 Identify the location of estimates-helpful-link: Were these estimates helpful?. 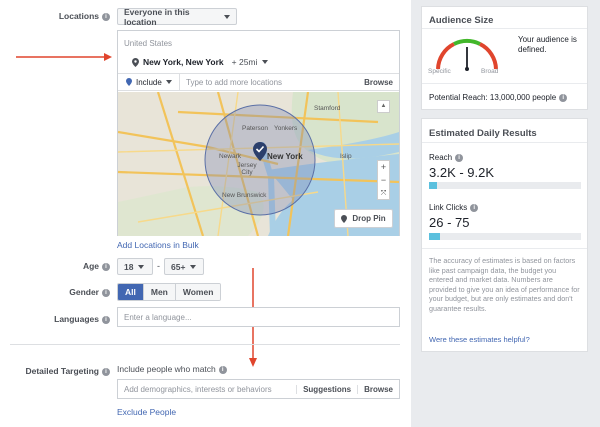
(479, 339).